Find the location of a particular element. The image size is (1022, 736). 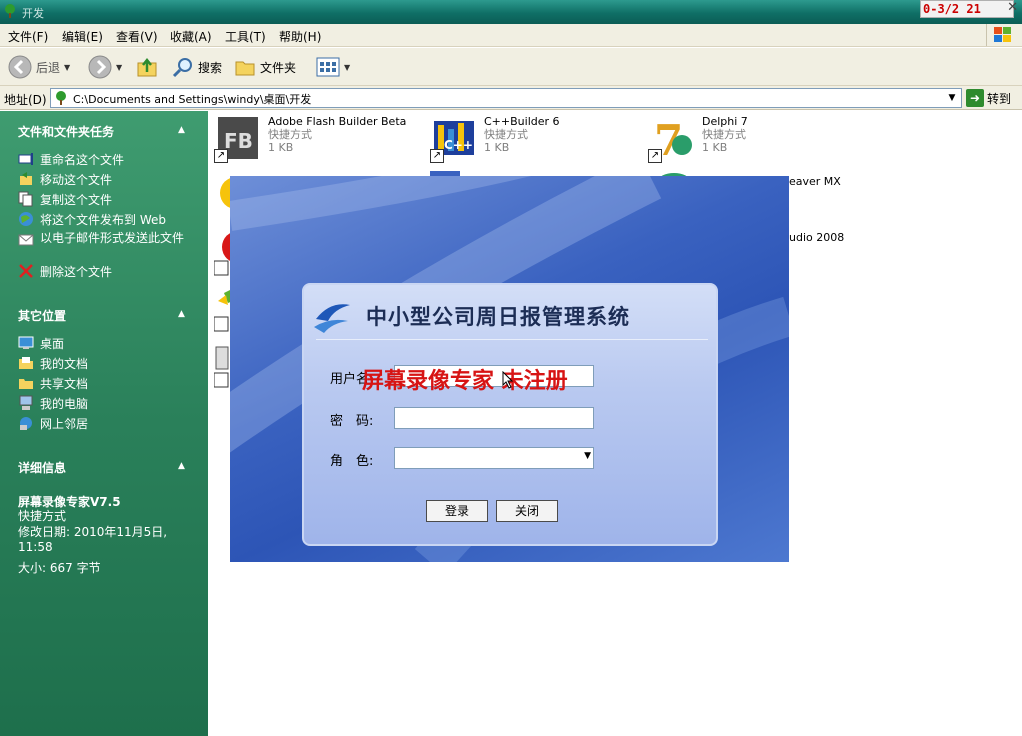

swirl-logo-icon is located at coordinates (332, 318).